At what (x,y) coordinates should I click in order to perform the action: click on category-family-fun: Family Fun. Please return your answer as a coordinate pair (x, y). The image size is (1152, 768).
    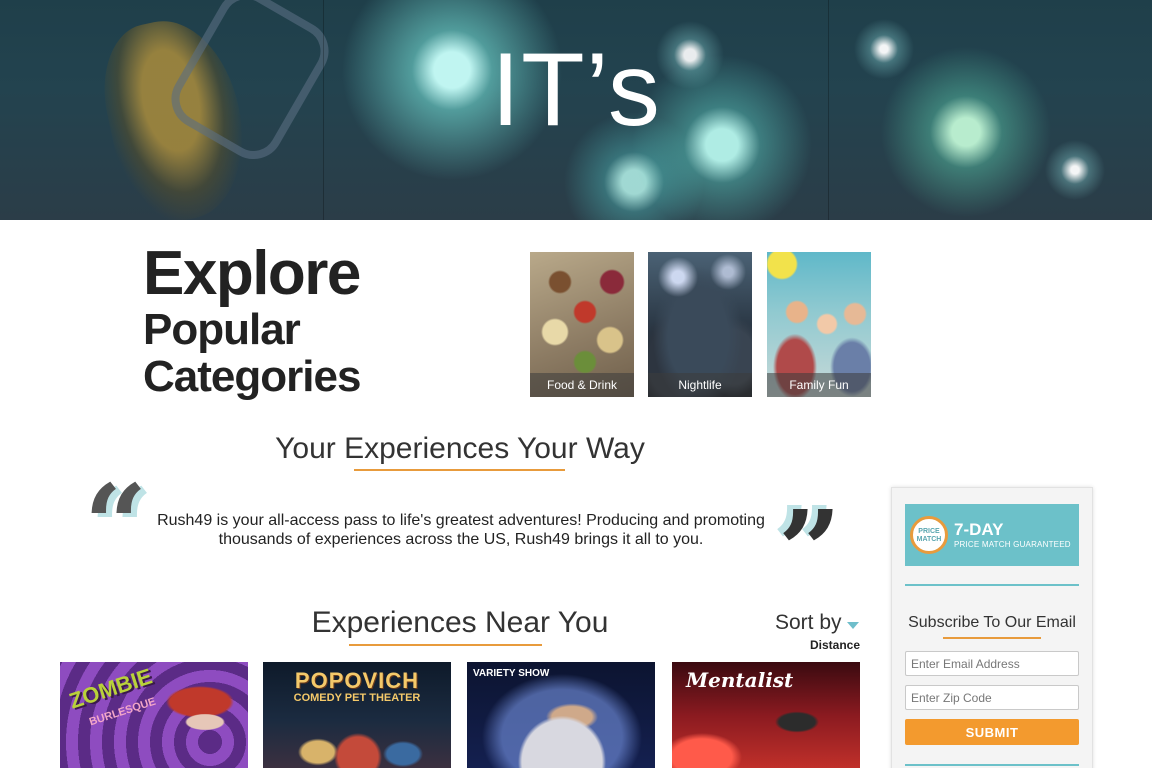
    Looking at the image, I should click on (819, 324).